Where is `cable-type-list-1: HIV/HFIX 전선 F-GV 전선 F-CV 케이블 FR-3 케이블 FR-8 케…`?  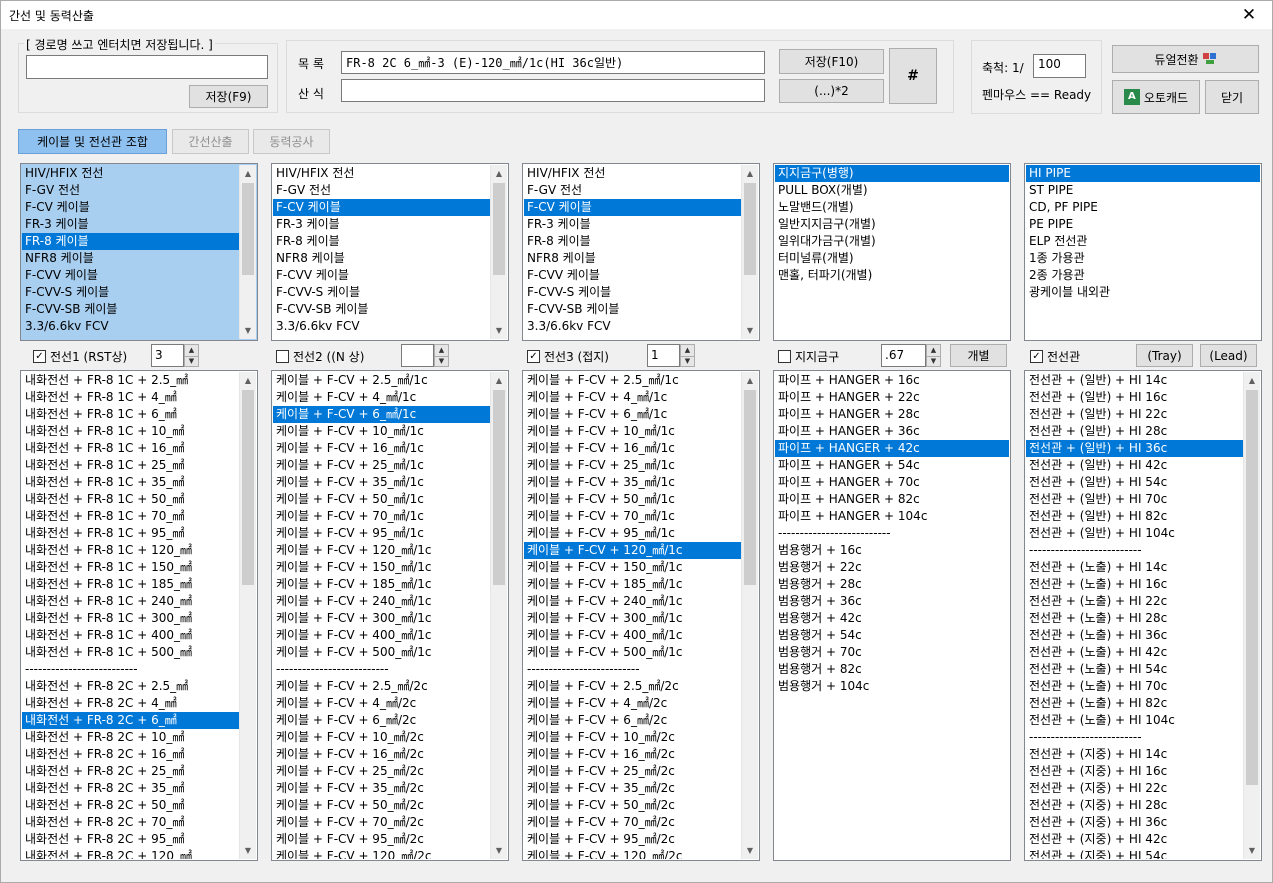 cable-type-list-1: HIV/HFIX 전선 F-GV 전선 F-CV 케이블 FR-3 케이블 FR-8 케… is located at coordinates (139, 252).